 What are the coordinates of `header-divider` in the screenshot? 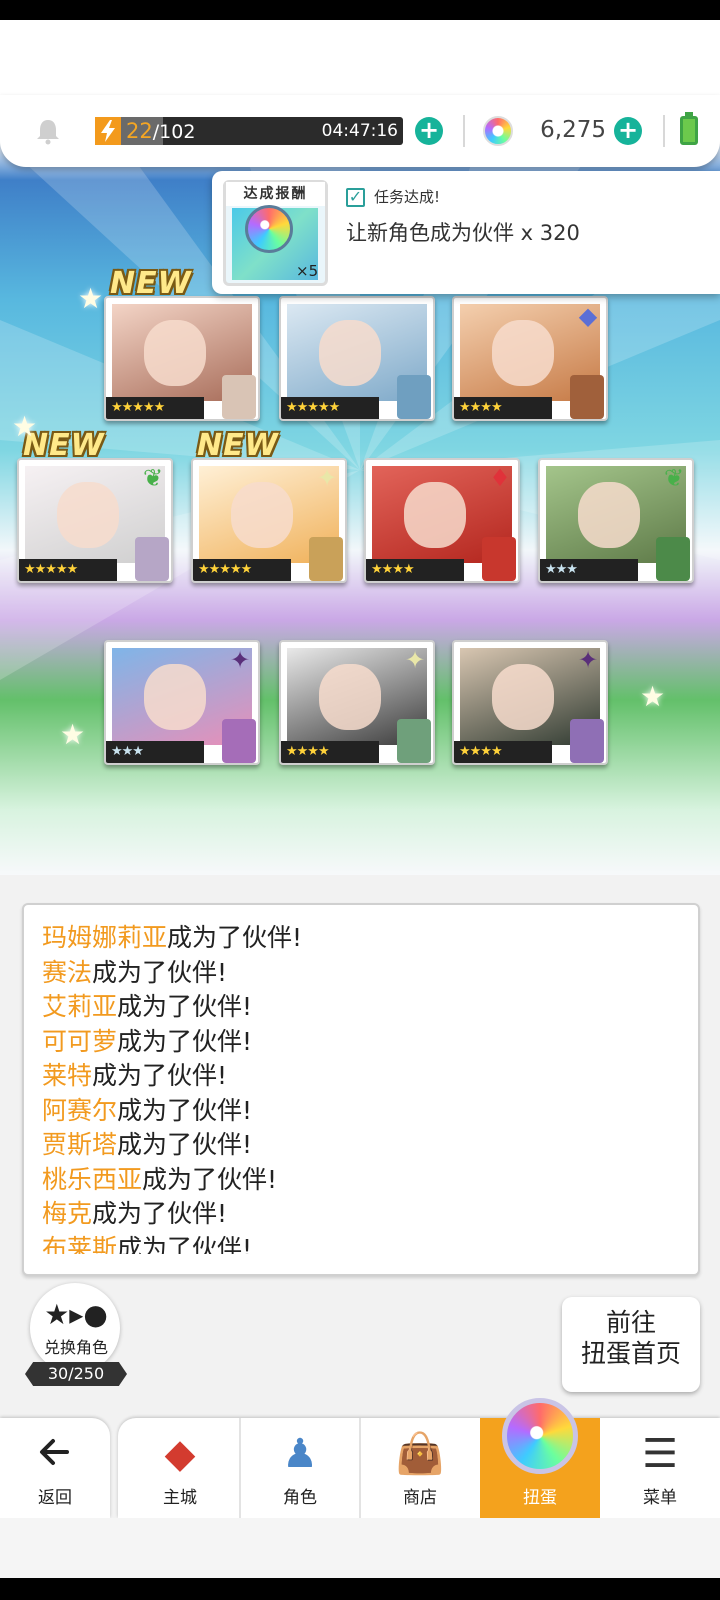 It's located at (664, 131).